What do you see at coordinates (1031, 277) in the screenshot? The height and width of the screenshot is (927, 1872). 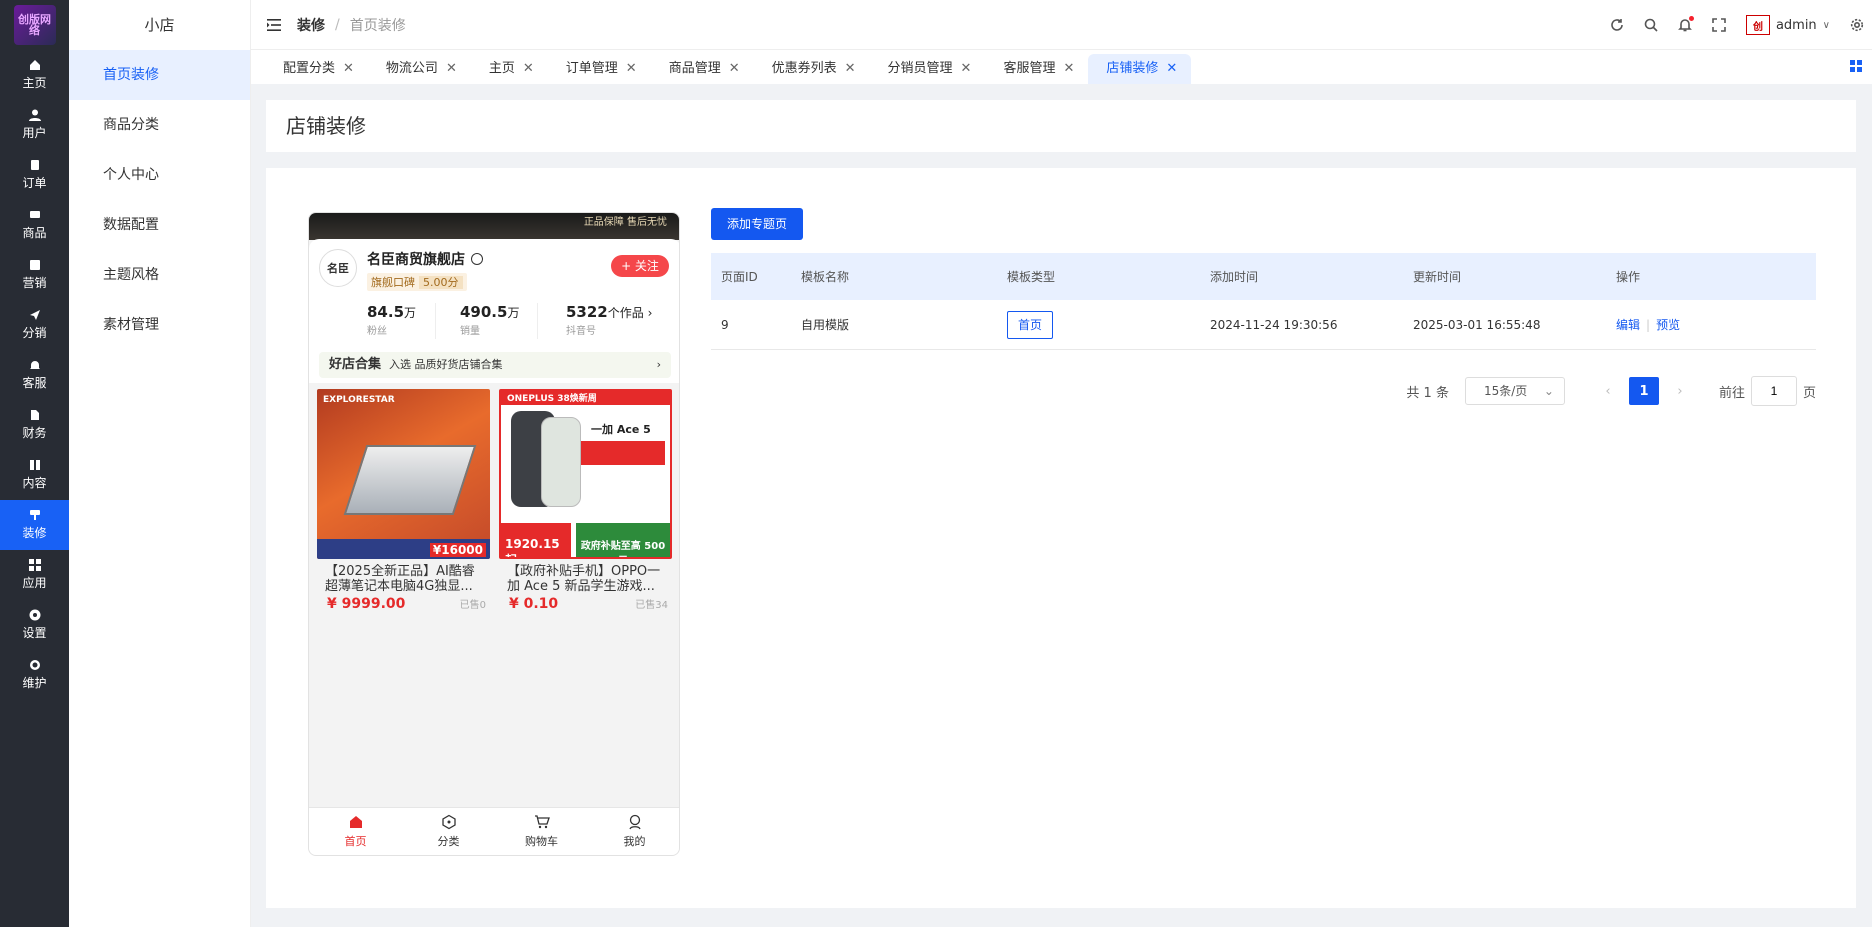 I see `col-header: 模板类型` at bounding box center [1031, 277].